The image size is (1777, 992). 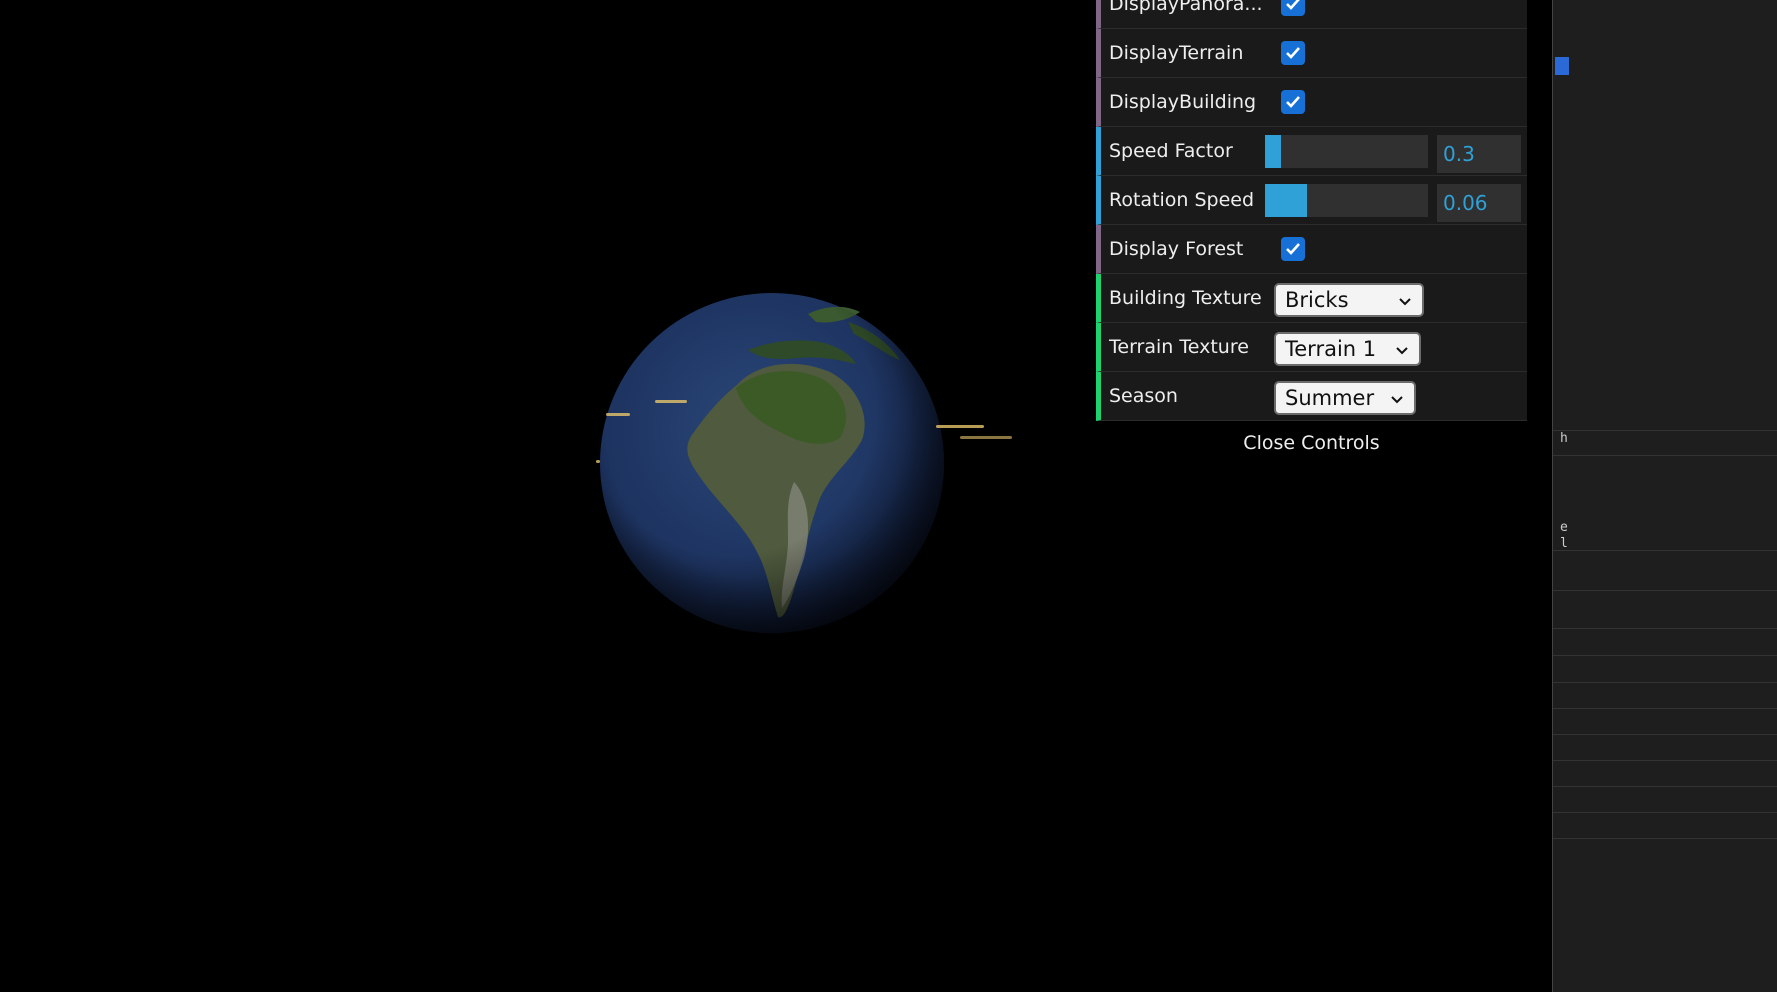 What do you see at coordinates (1564, 527) in the screenshot?
I see `devtools-fragment: e` at bounding box center [1564, 527].